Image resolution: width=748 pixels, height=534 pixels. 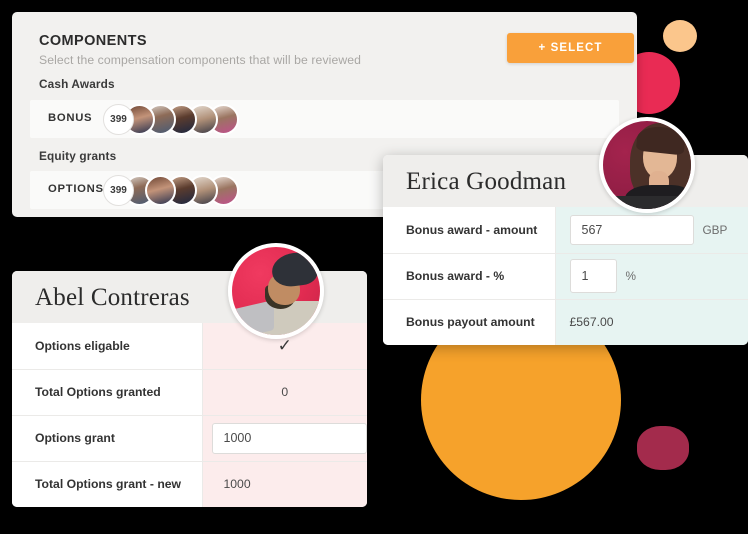 What do you see at coordinates (237, 484) in the screenshot?
I see `total-options-grant-new-value: 1000` at bounding box center [237, 484].